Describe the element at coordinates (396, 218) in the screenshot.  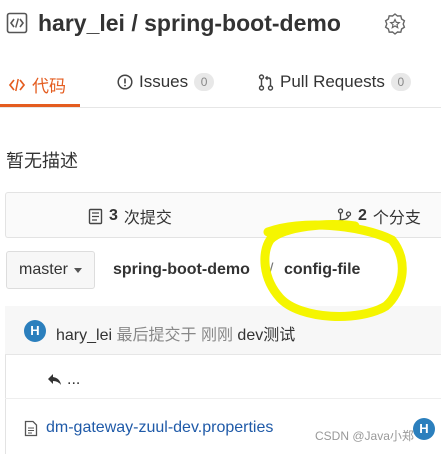
I see `branches-label: 个分支` at that location.